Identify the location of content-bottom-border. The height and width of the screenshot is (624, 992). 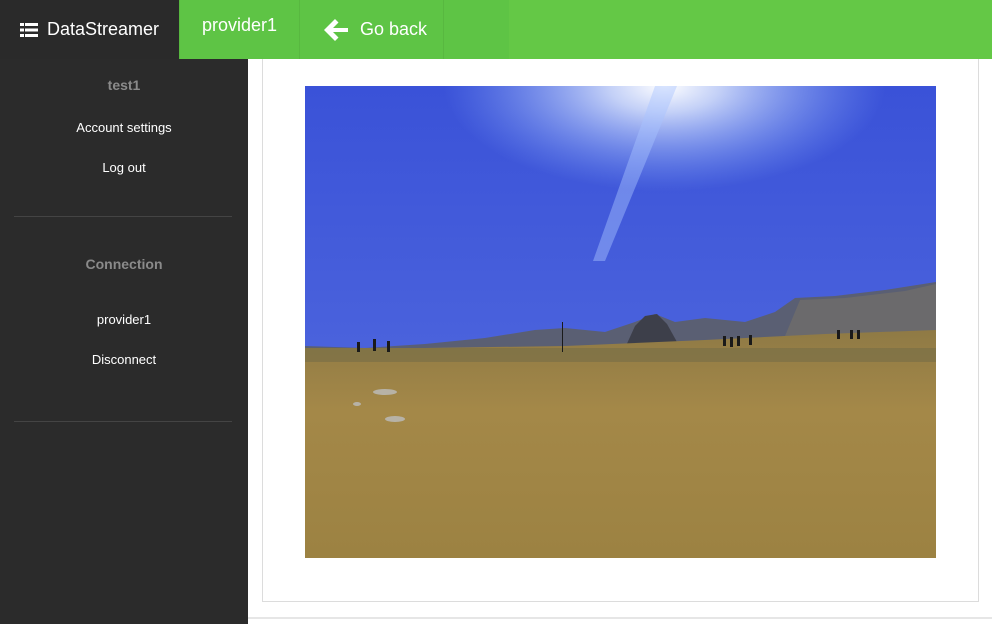
(620, 618).